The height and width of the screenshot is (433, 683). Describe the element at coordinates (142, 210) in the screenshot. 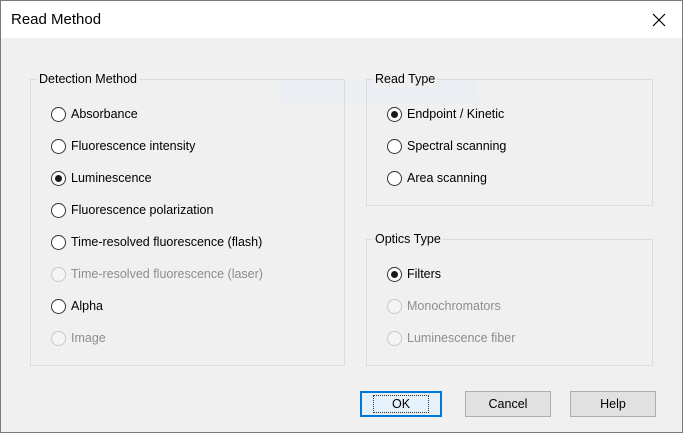

I see `radio-label: Fluorescence polarization` at that location.